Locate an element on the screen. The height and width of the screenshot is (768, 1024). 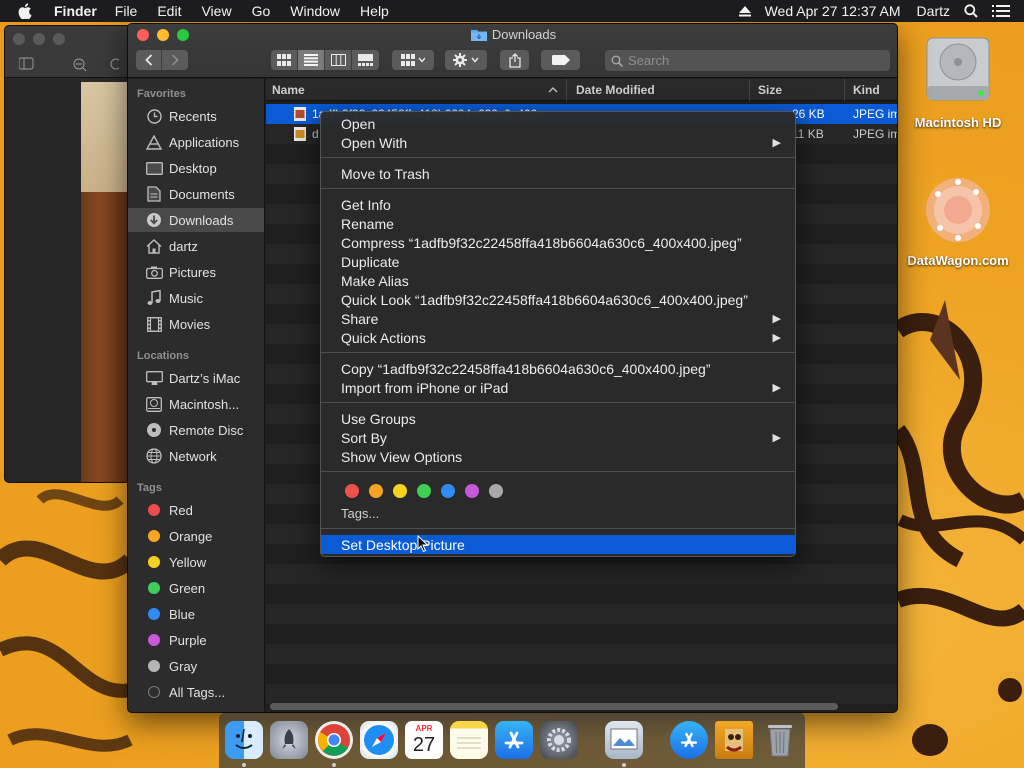
back-button is located at coordinates (149, 60).